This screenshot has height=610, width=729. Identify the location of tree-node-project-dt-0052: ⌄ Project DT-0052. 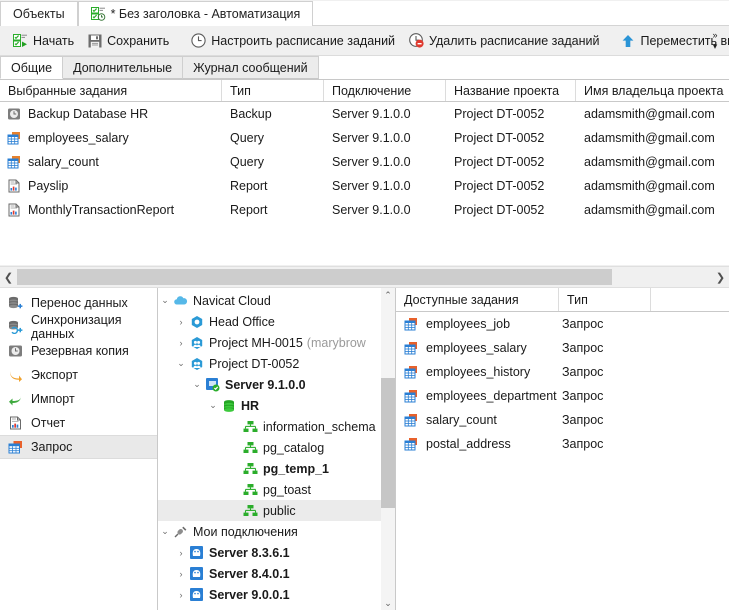
(269, 363).